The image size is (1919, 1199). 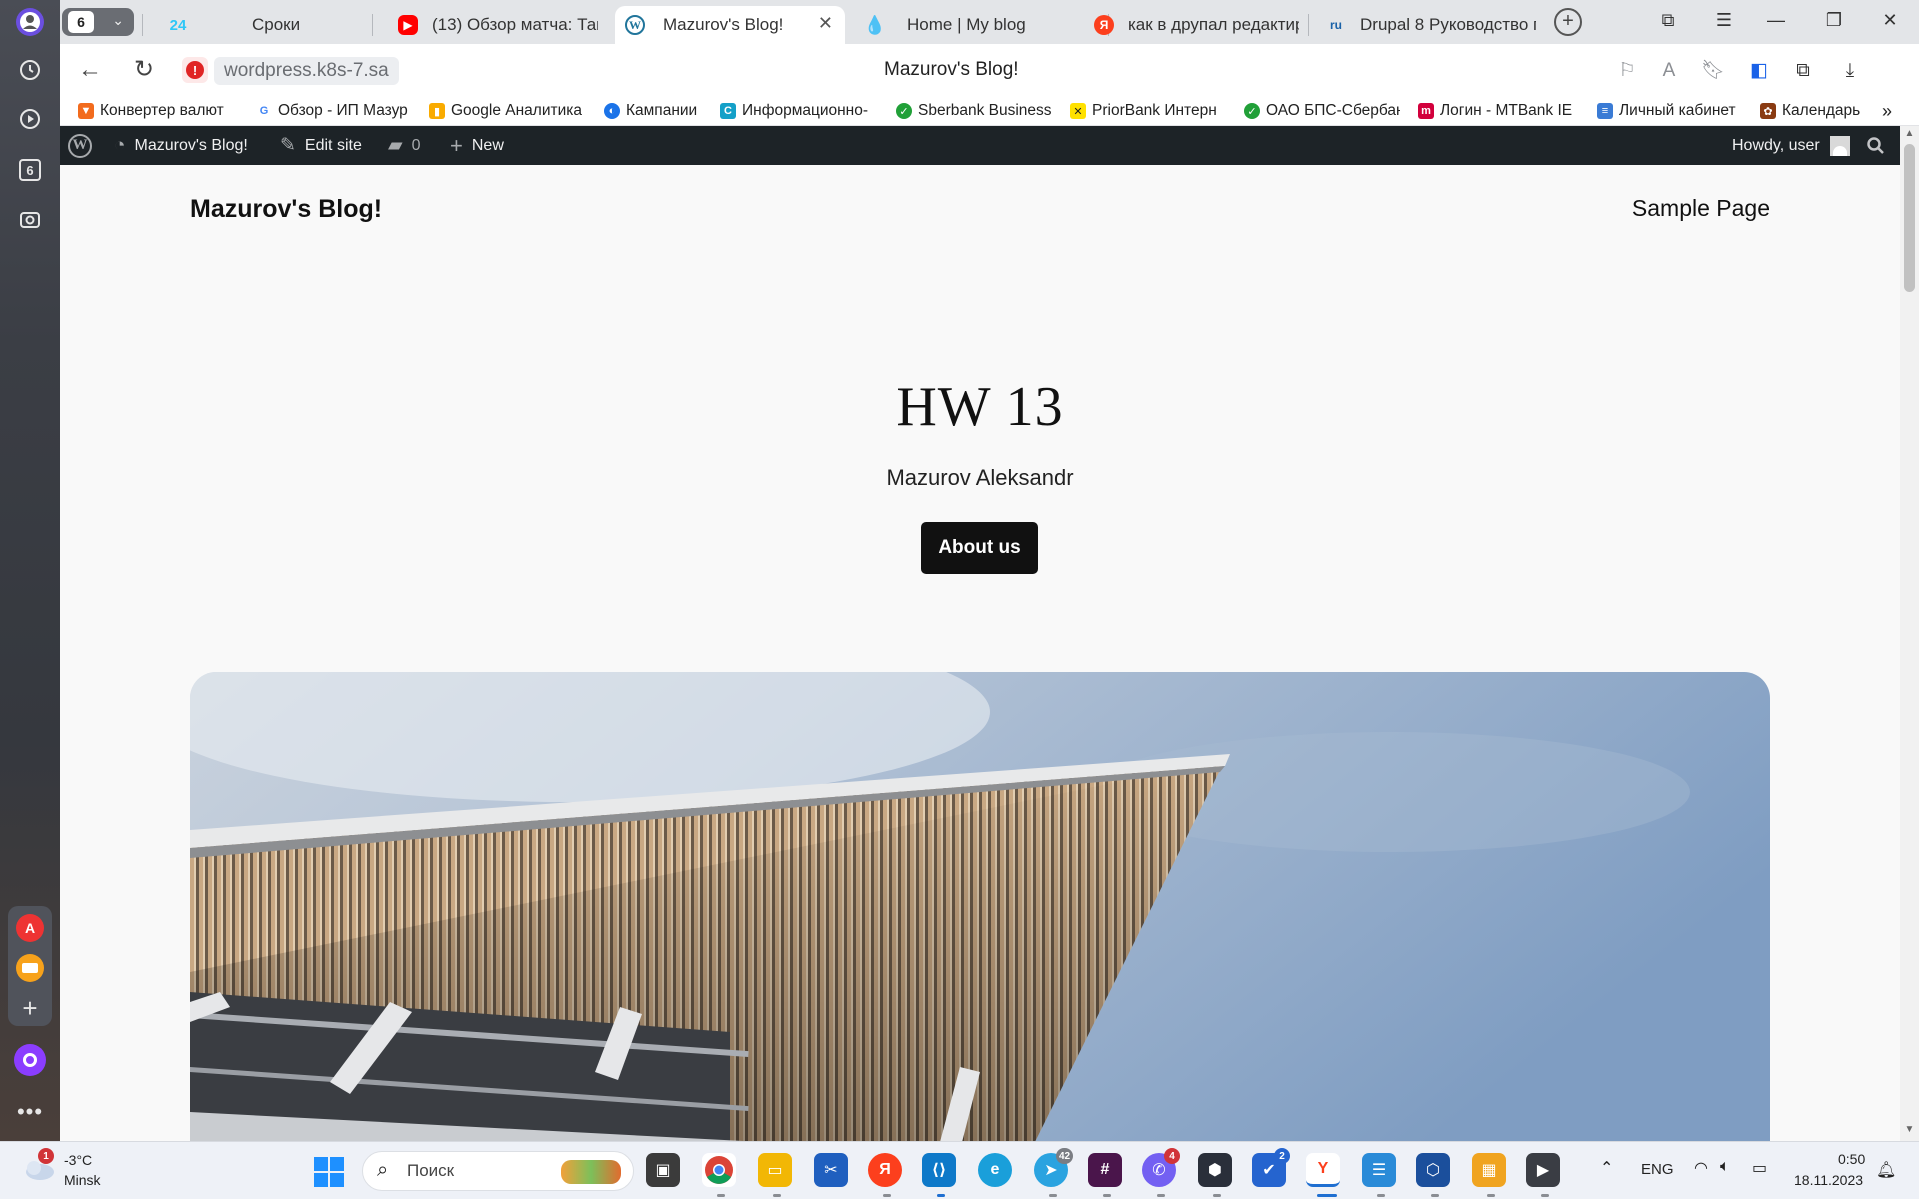 What do you see at coordinates (1498, 111) in the screenshot?
I see `bookmark-item: m Логин - MTBank IE` at bounding box center [1498, 111].